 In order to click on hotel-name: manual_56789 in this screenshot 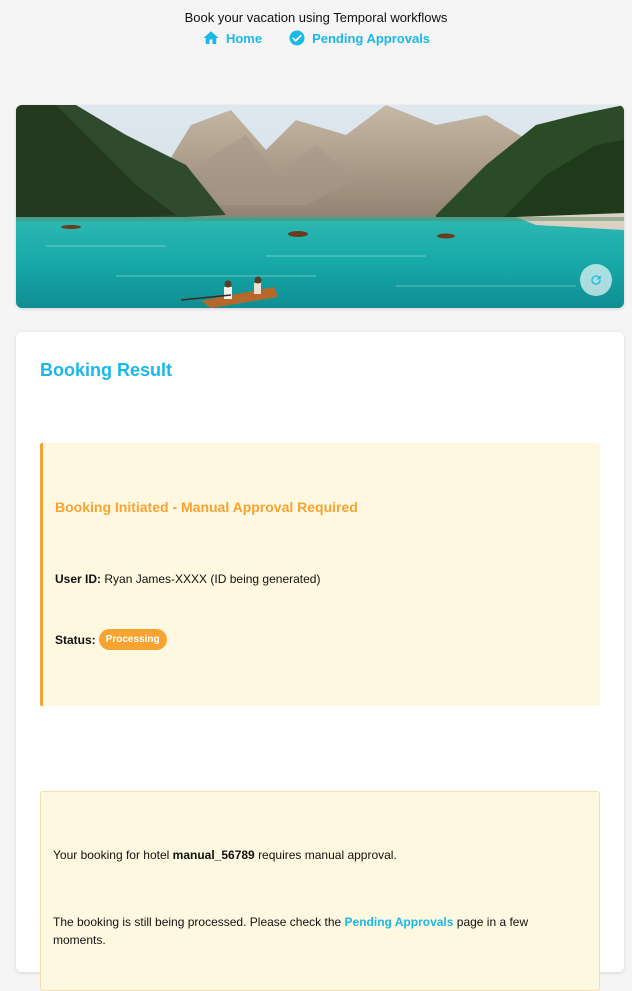, I will do `click(213, 855)`.